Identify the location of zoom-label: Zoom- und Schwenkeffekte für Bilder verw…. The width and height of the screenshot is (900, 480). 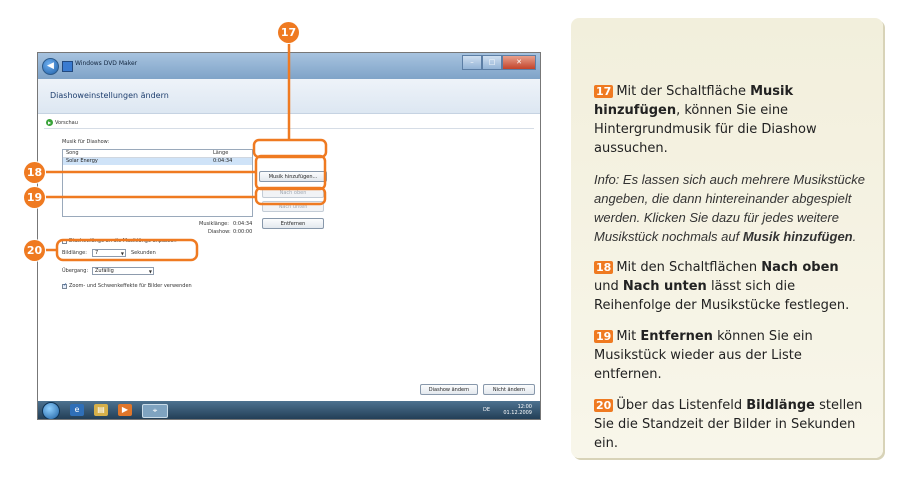
(130, 286).